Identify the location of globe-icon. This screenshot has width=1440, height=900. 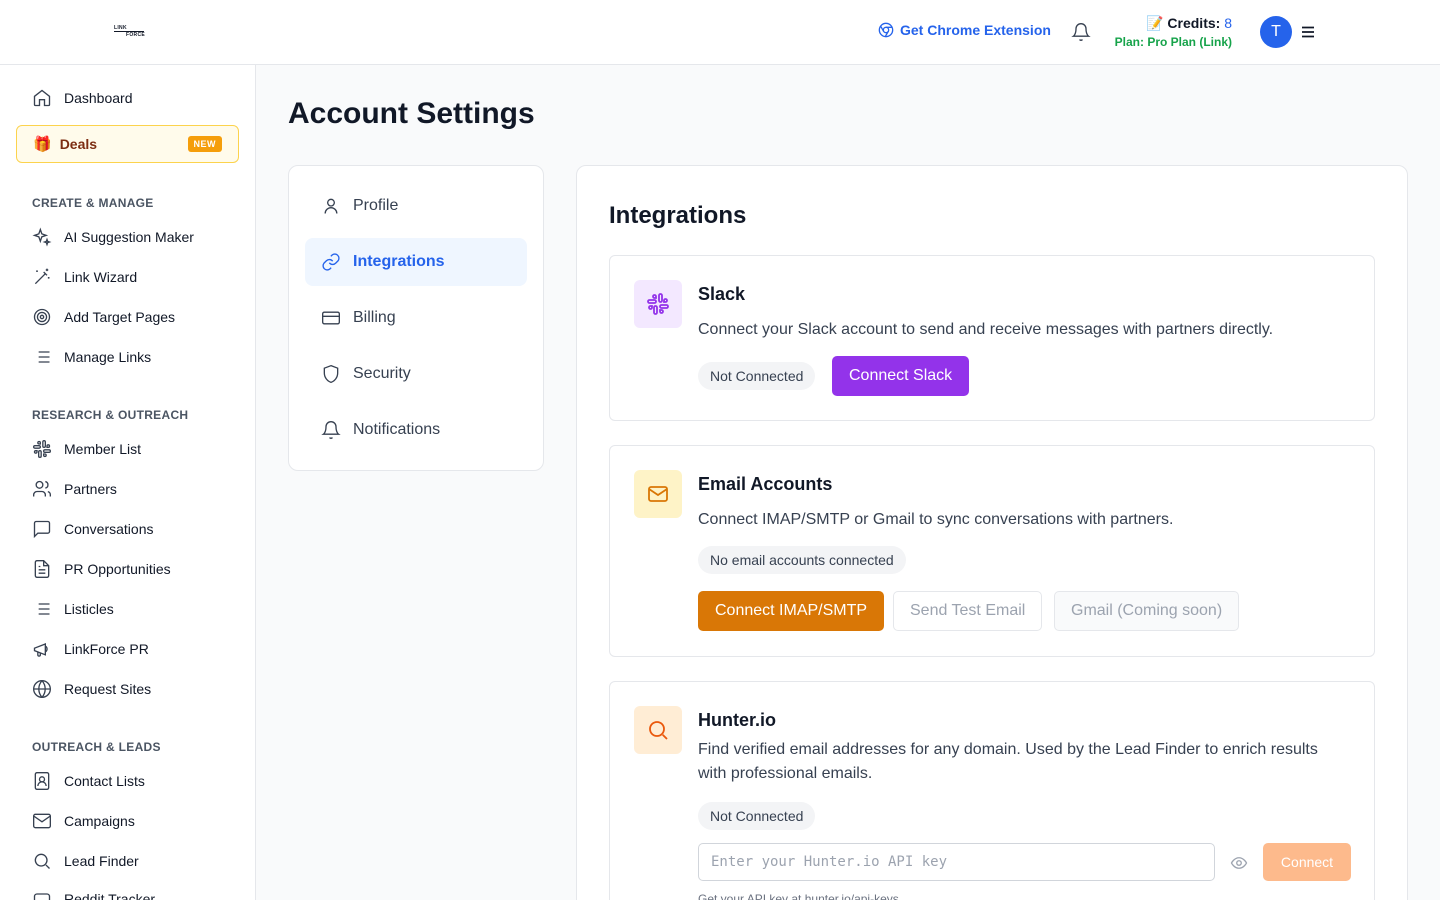
(42, 689).